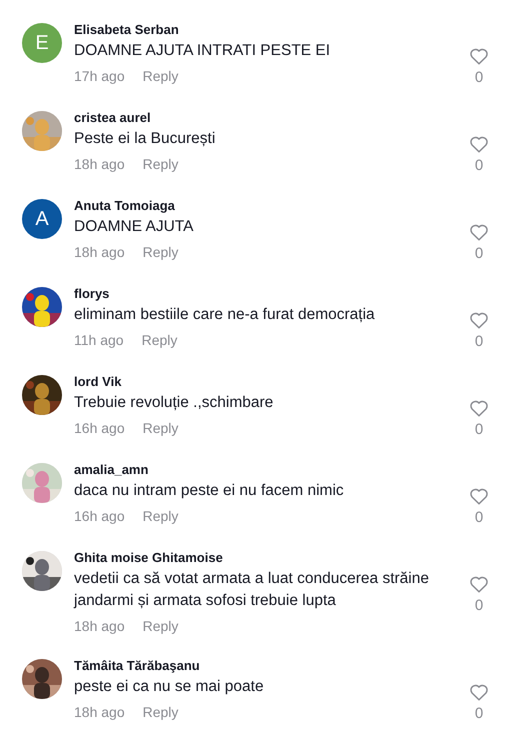  I want to click on comment-text: eliminam bestiile care ne-a furat democrația, so click(225, 315).